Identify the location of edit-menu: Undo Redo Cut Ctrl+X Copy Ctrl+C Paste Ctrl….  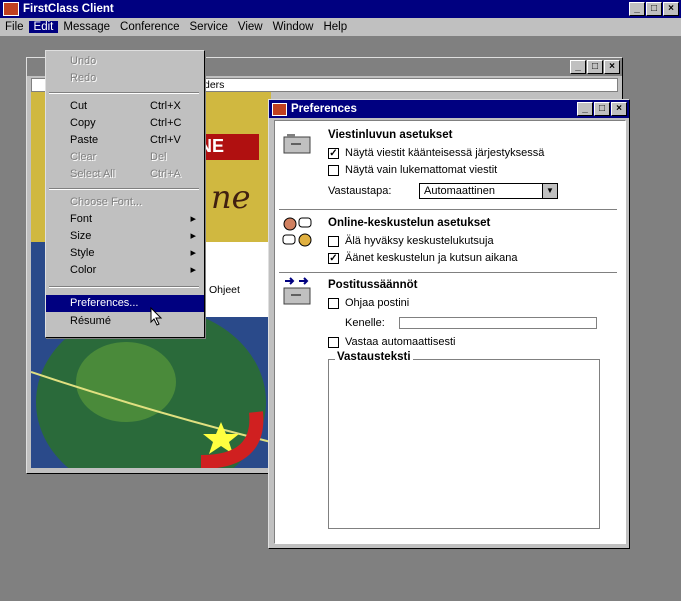
(125, 194).